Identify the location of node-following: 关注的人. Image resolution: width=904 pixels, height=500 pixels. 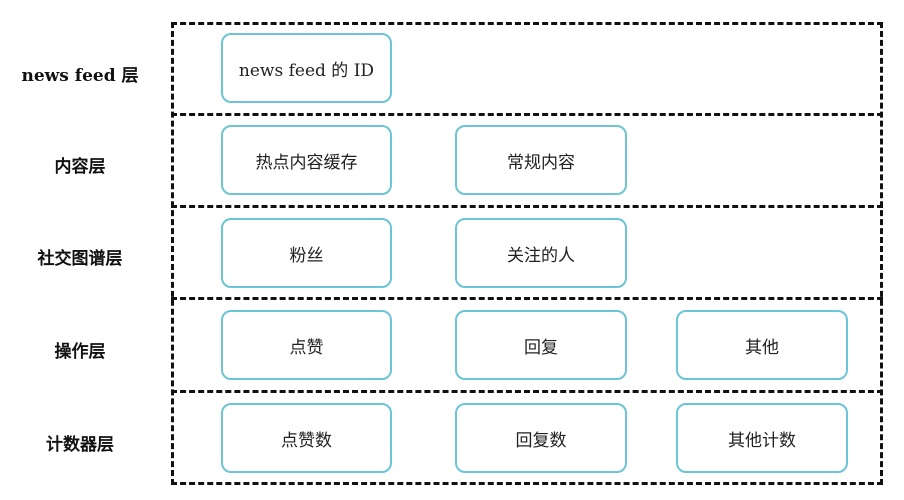
(541, 253).